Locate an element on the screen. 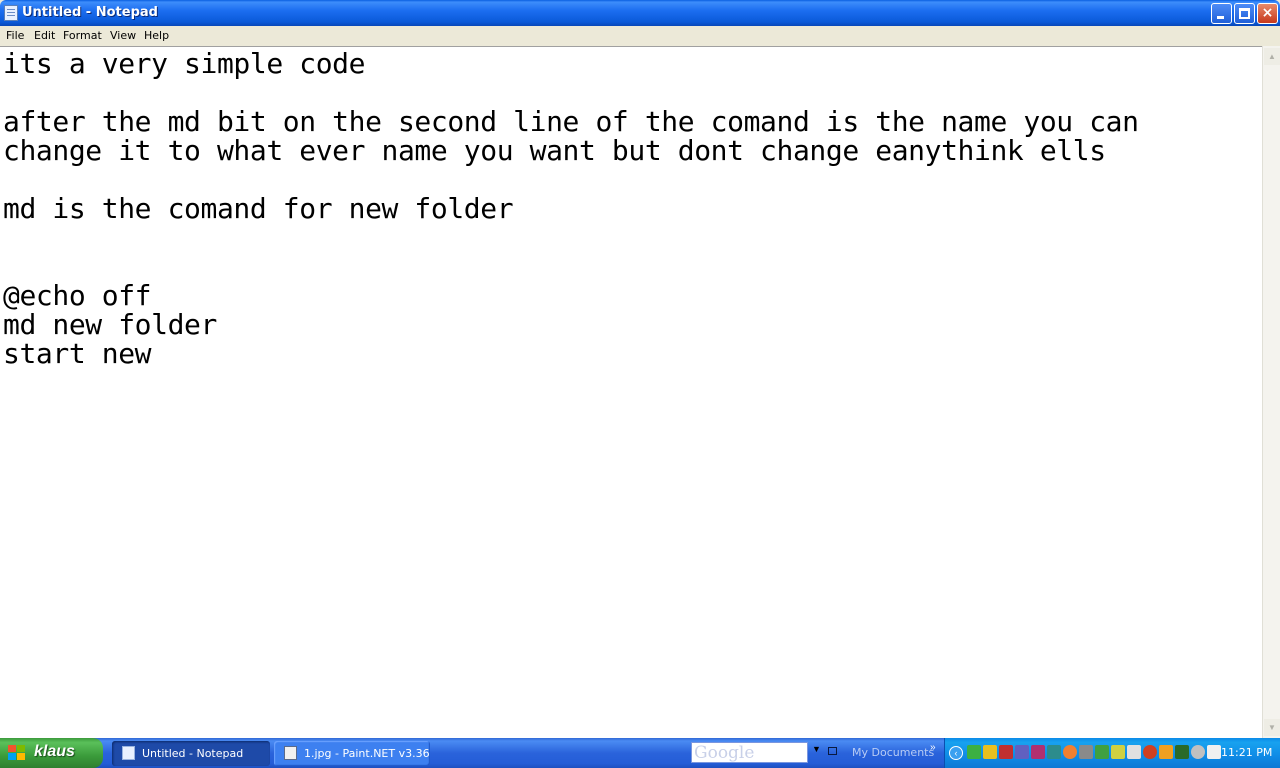 The image size is (1280, 768). scroll-down-icon: ▼ is located at coordinates (1272, 727).